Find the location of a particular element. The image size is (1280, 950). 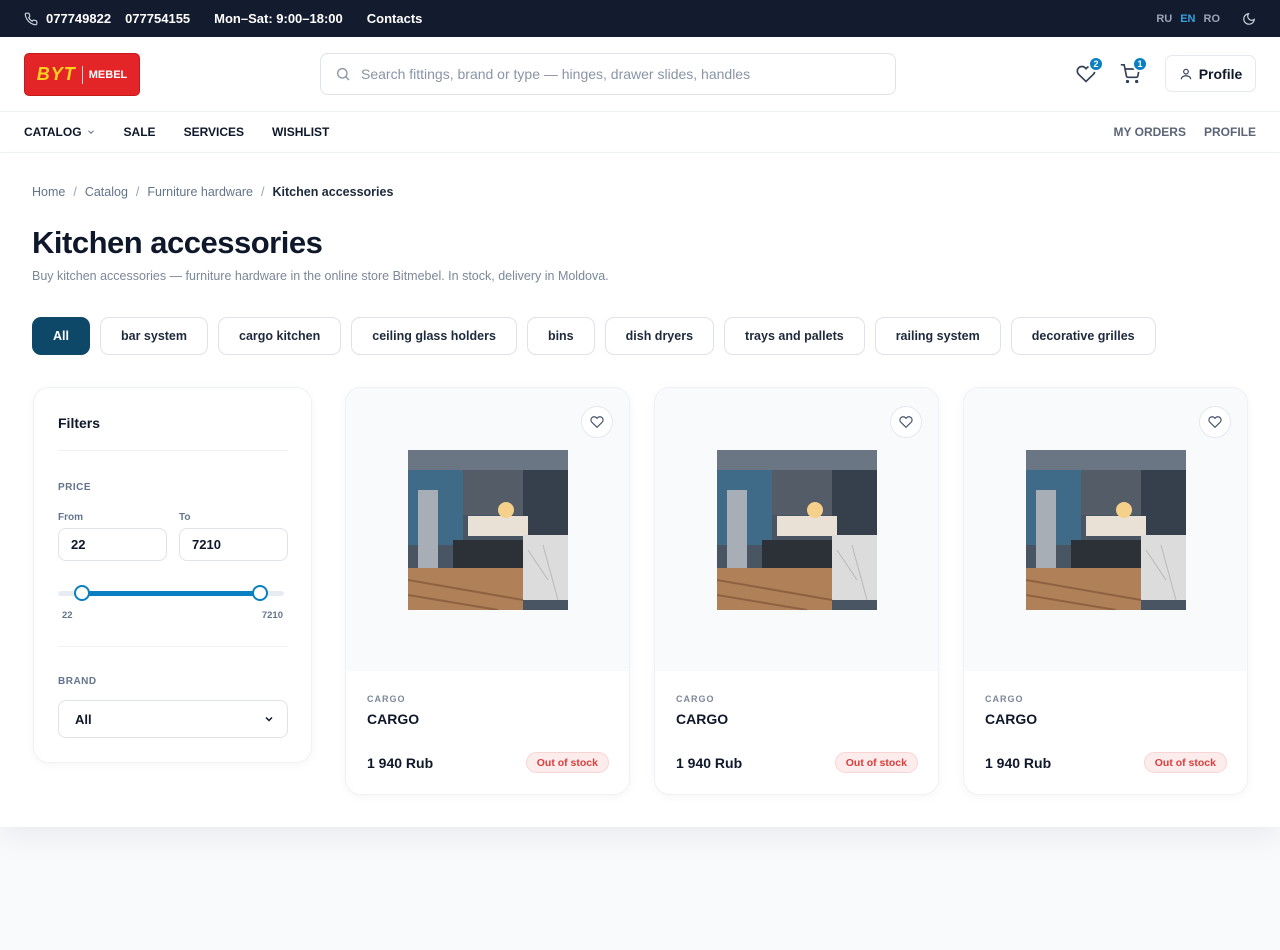

lang-ro: RO is located at coordinates (1212, 19).